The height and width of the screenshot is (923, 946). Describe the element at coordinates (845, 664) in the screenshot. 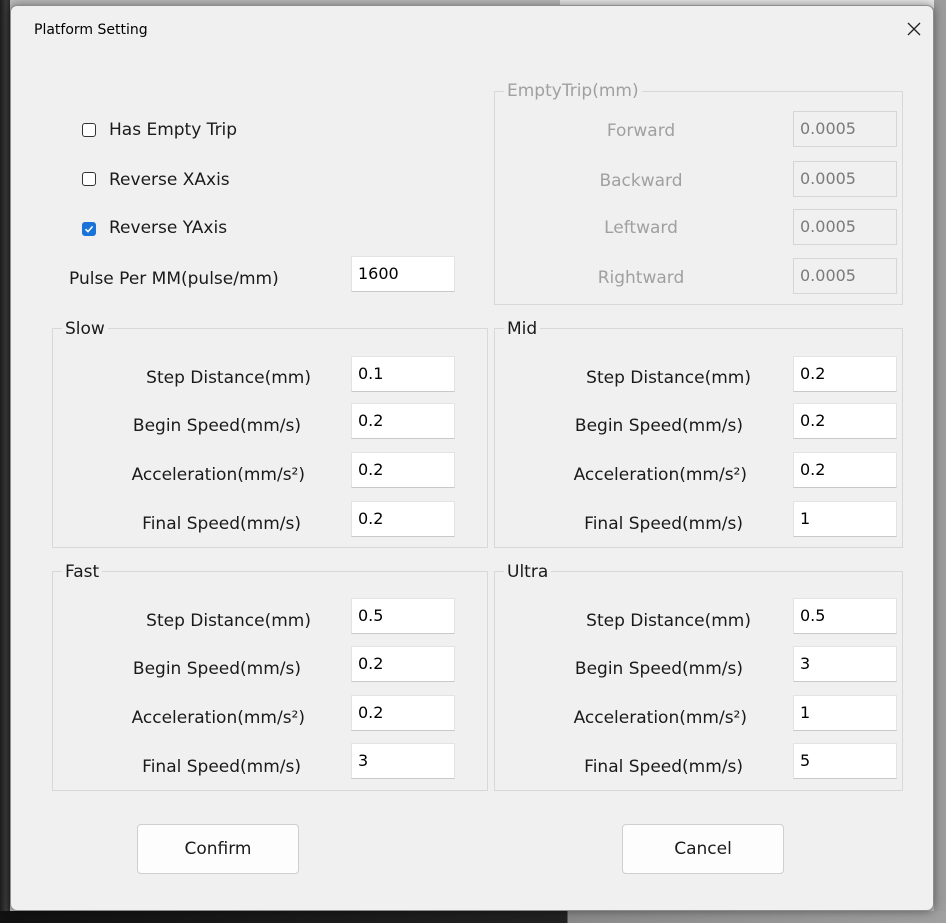

I see `ultra-begin-speed-input: 3` at that location.